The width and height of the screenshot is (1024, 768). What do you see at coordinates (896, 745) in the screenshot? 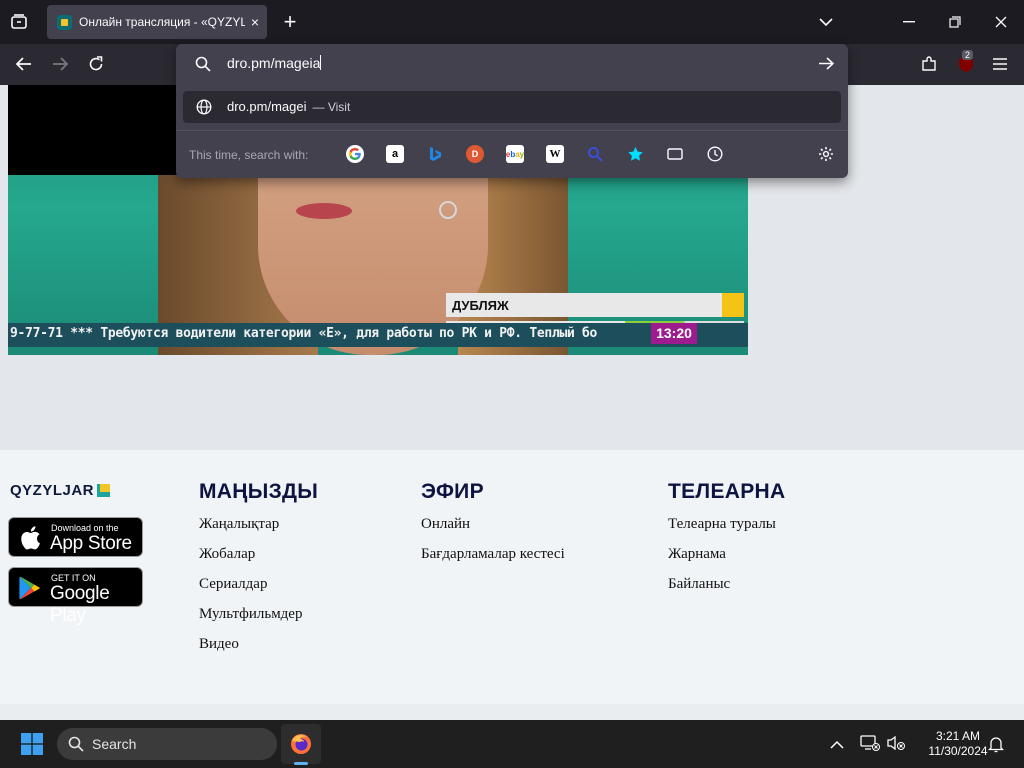
I see `volume-muted-icon` at bounding box center [896, 745].